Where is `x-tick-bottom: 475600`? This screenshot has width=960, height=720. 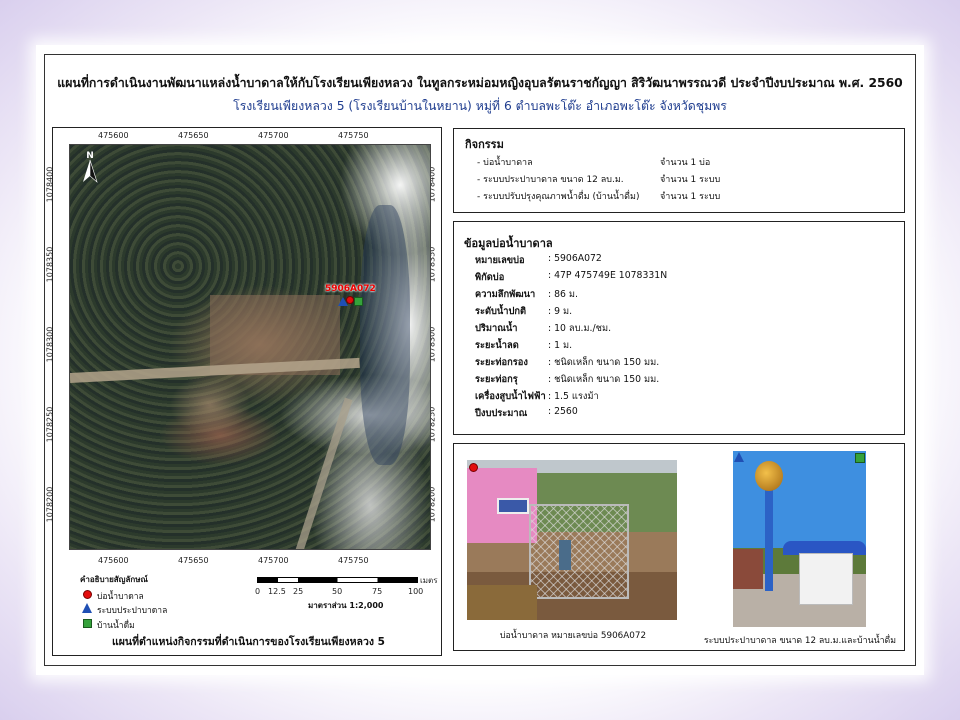
x-tick-bottom: 475600 is located at coordinates (113, 560).